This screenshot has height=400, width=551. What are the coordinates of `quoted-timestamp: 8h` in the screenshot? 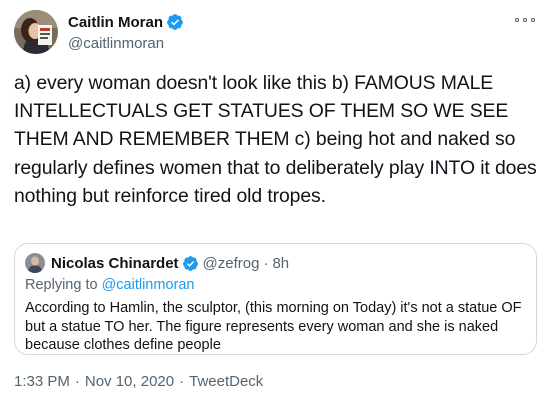 It's located at (281, 263).